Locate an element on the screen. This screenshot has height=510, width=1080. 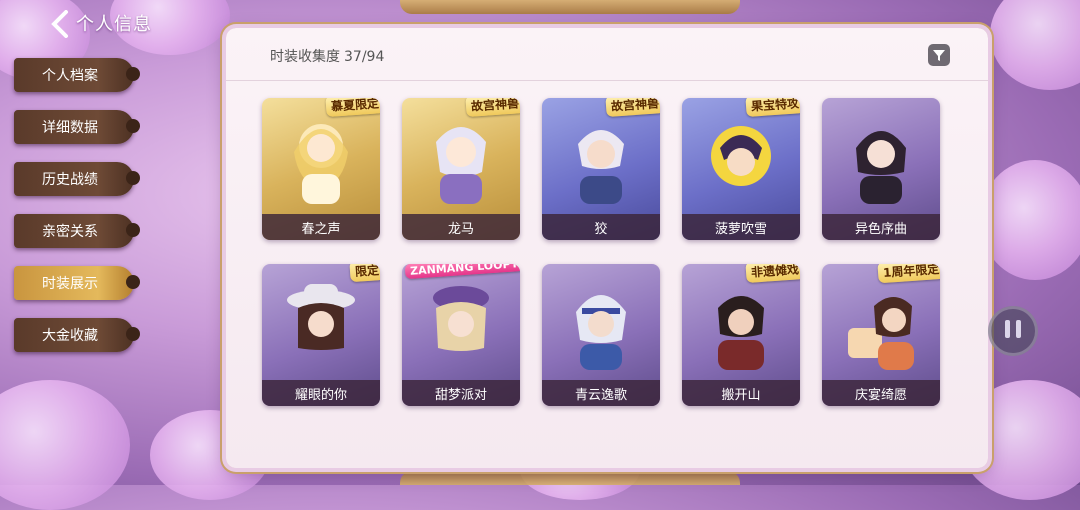
side-nav: 个人档案 详细数据 历史战绩 亲密关系 时装展示 大金收藏 is located at coordinates (77, 214).